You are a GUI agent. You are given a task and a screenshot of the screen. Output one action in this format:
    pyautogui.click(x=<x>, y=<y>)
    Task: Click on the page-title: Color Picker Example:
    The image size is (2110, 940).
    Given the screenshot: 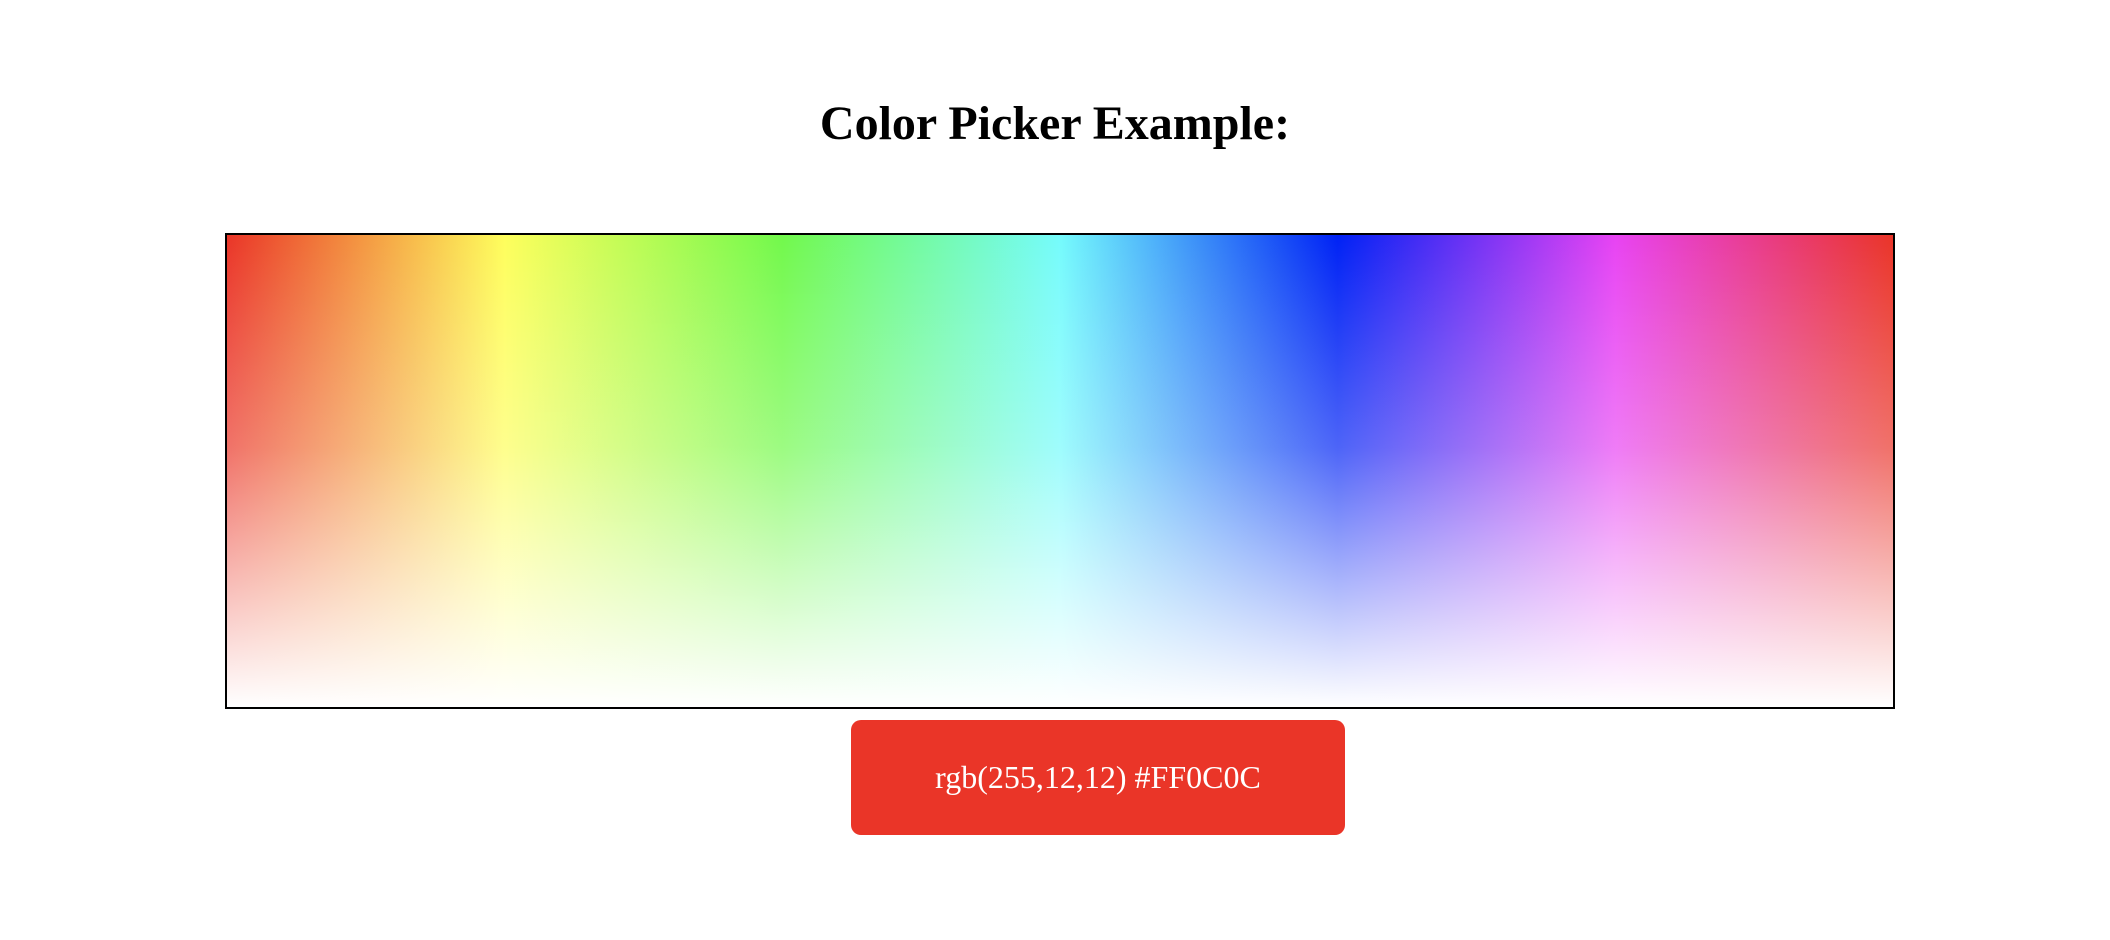 What is the action you would take?
    pyautogui.click(x=1055, y=123)
    